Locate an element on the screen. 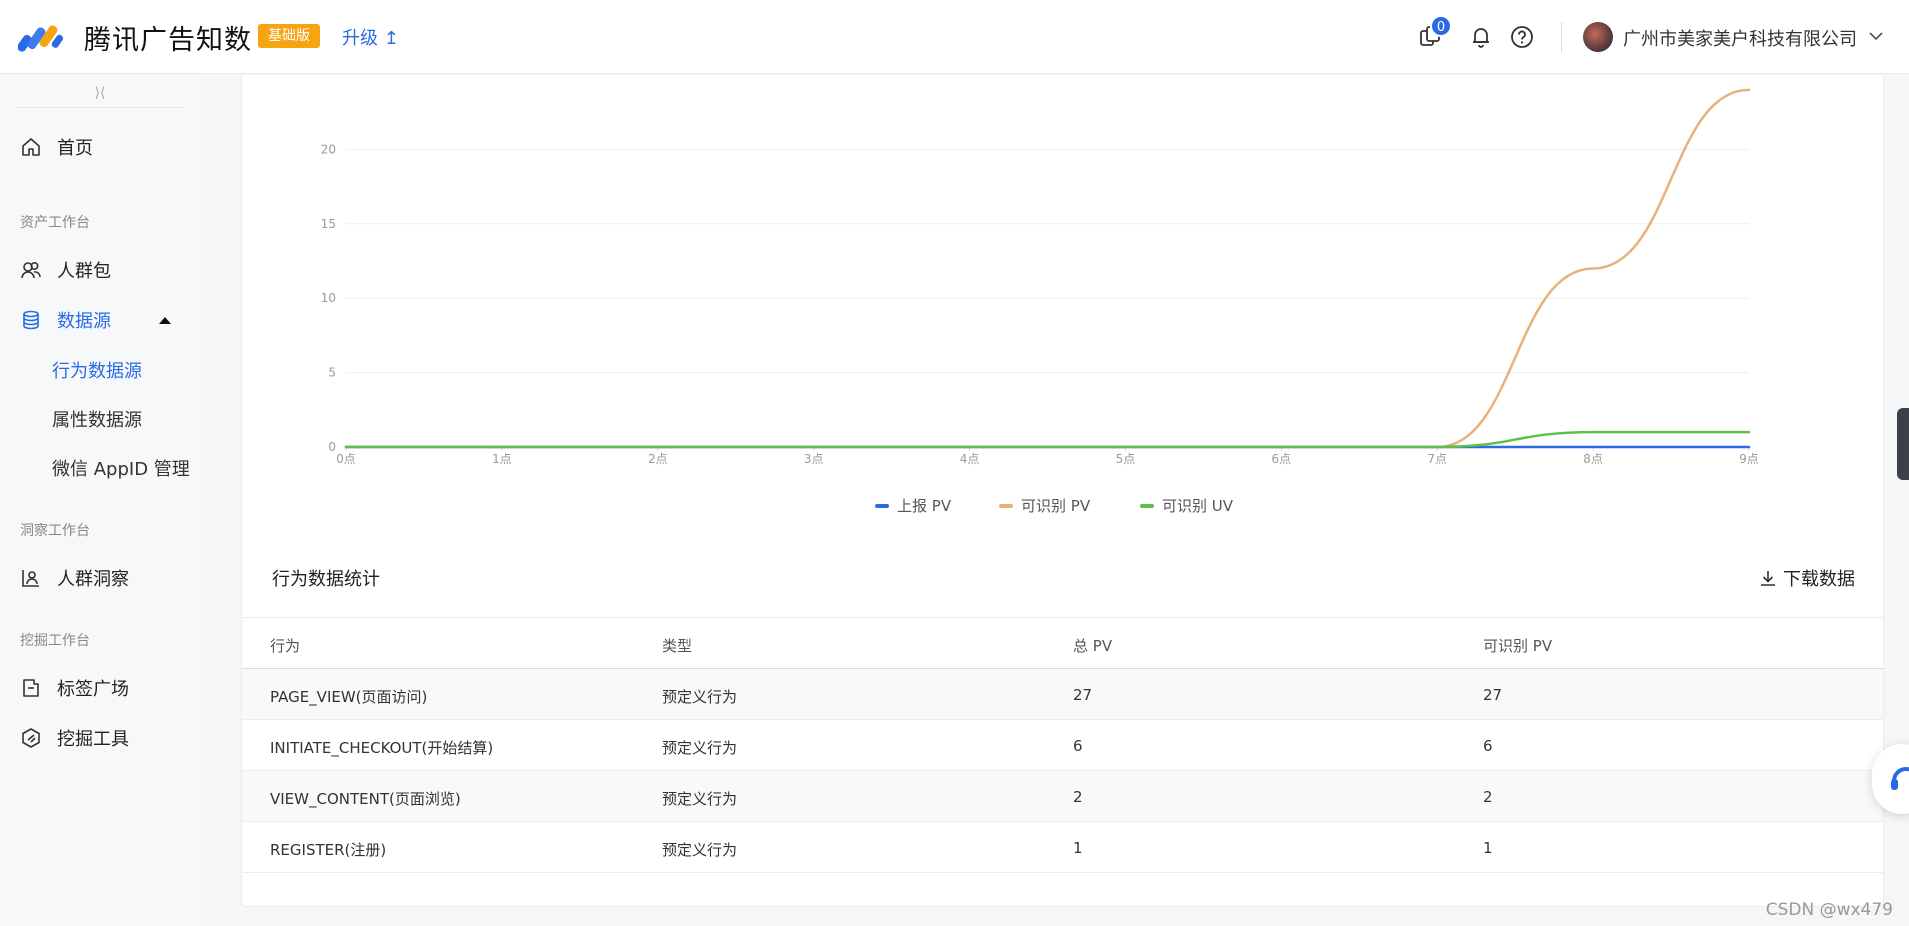  x-tick-label: 1点 is located at coordinates (502, 459).